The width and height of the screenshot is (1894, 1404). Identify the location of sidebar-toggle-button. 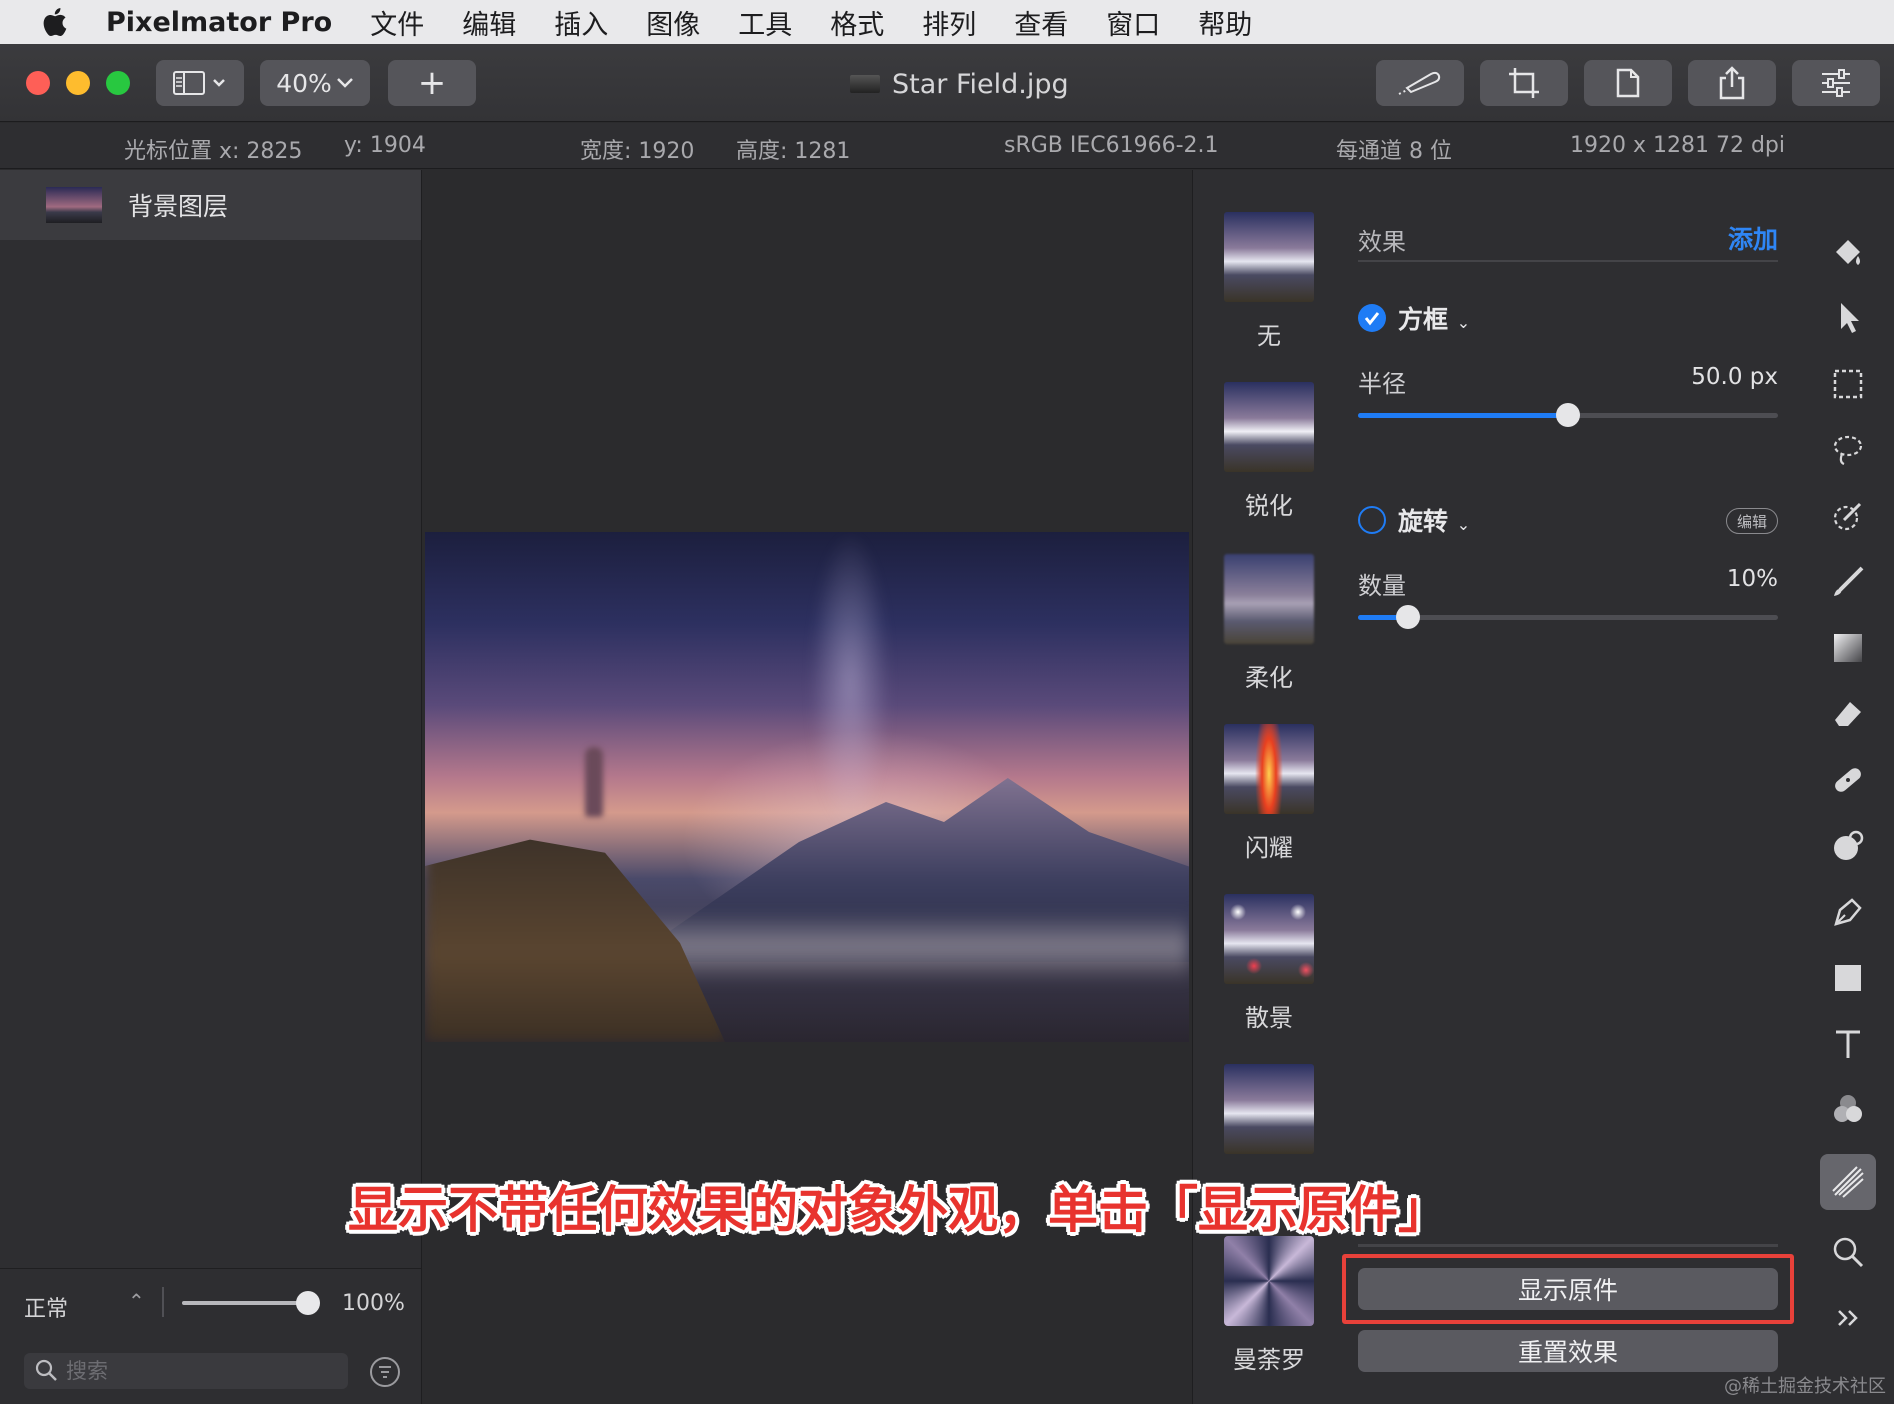
(200, 83).